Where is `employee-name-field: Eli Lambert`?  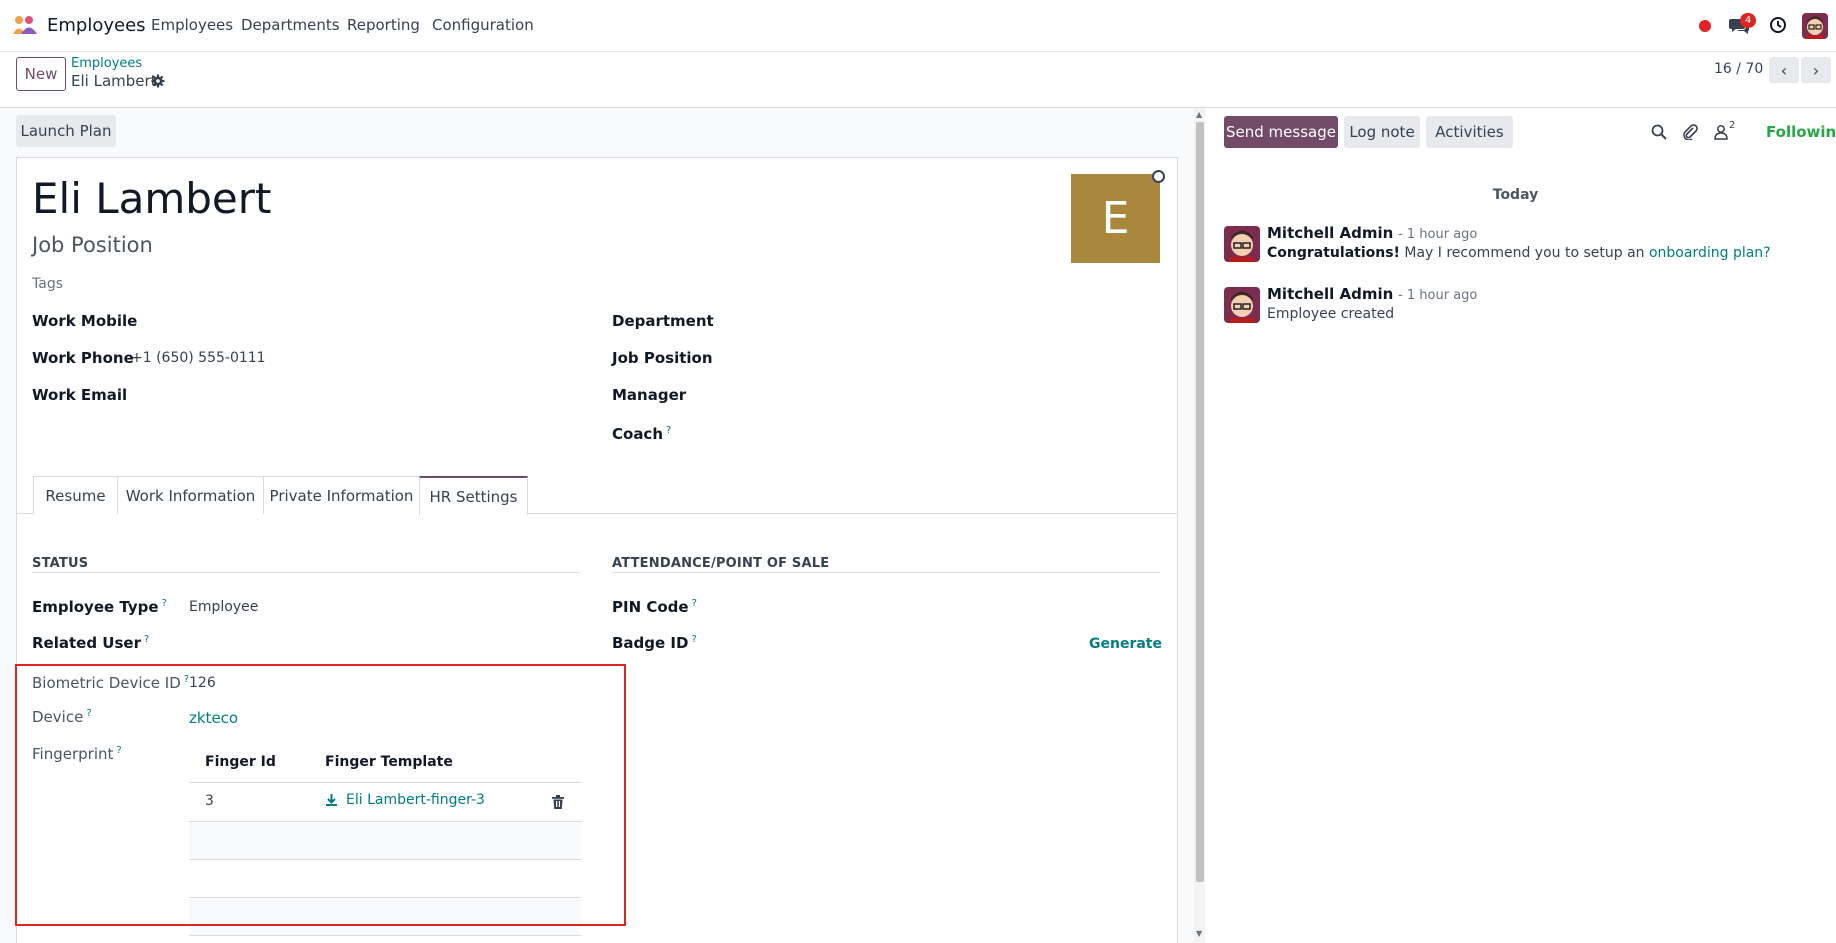 employee-name-field: Eli Lambert is located at coordinates (152, 198).